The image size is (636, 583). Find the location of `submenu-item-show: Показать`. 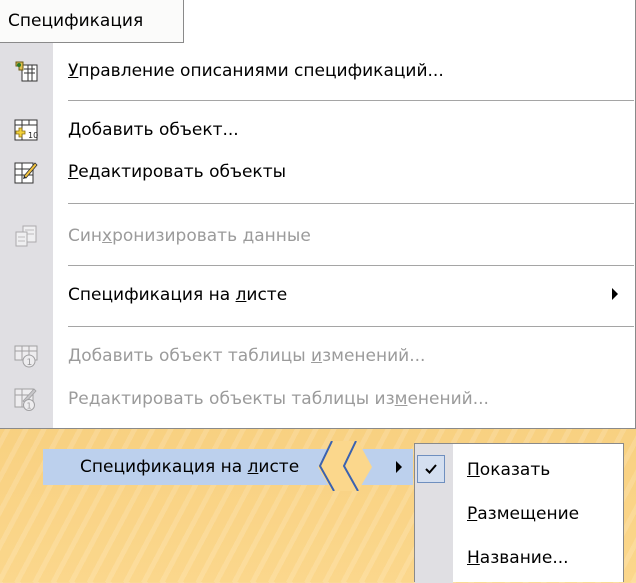

submenu-item-show: Показать is located at coordinates (519, 470).